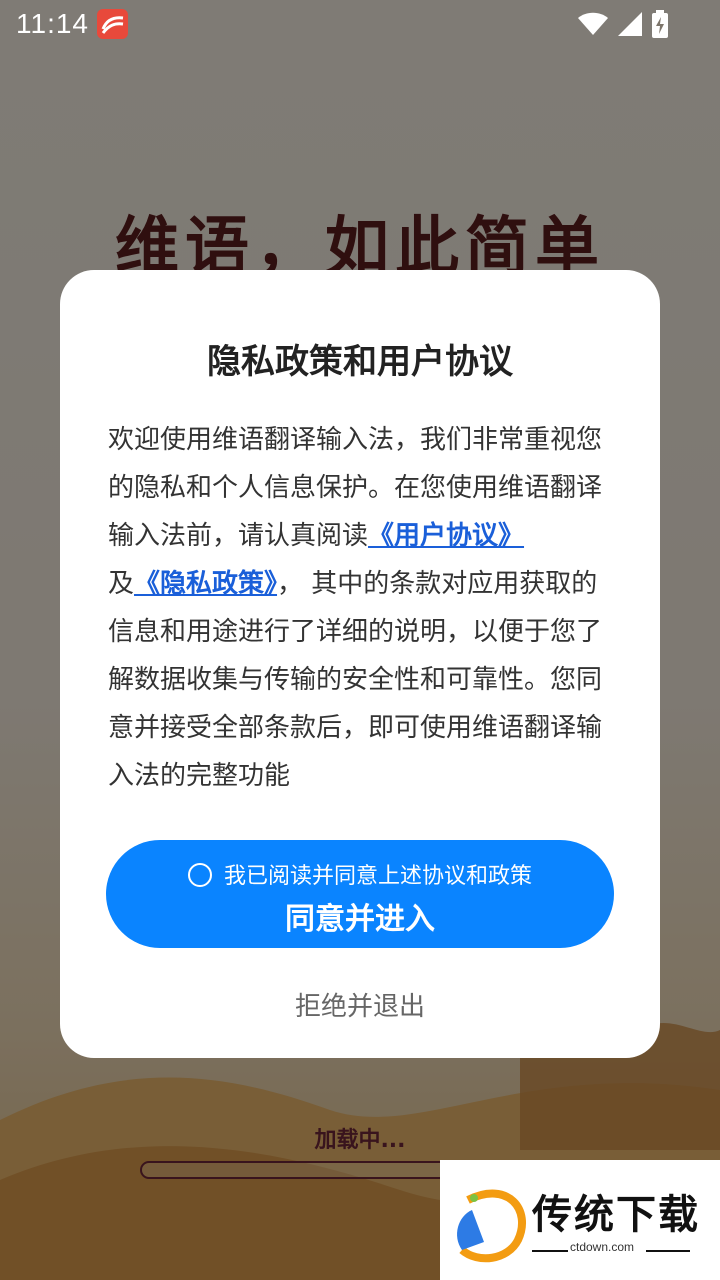 This screenshot has width=720, height=1280. I want to click on watermark-url: ctdown.com, so click(602, 1247).